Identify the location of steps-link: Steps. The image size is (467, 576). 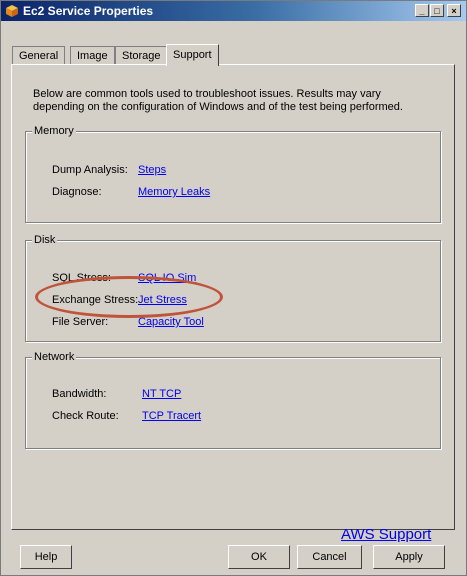
(152, 170).